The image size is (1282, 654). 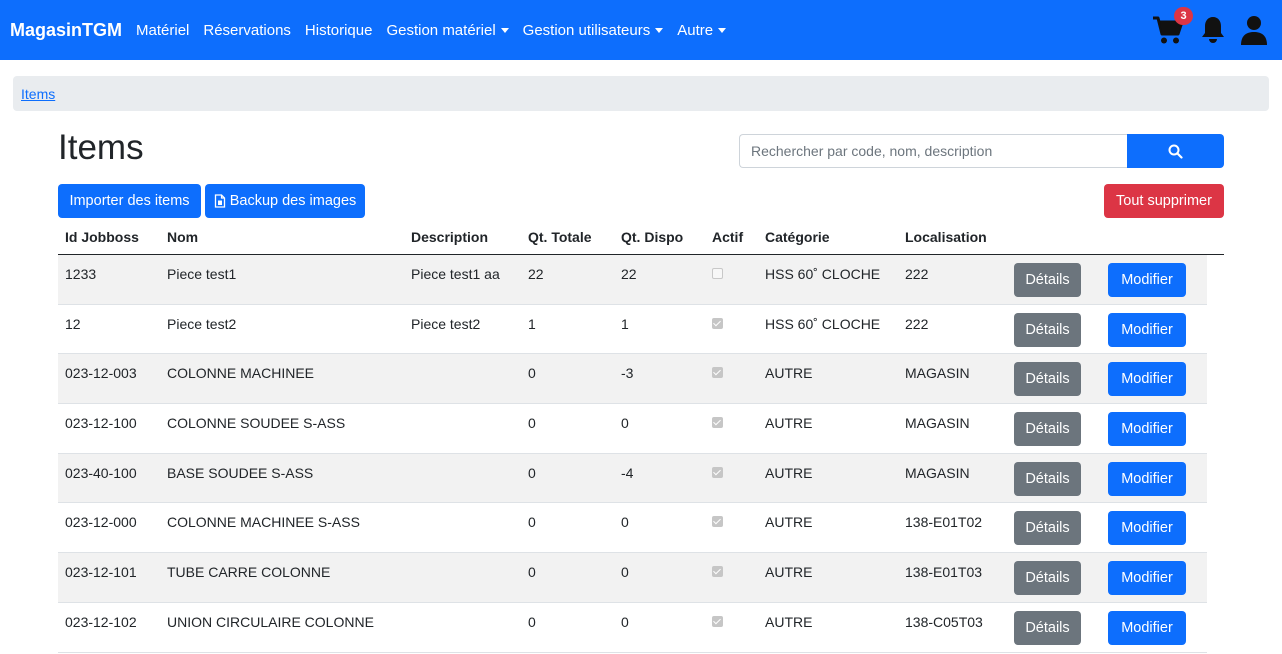 I want to click on nav-item-label: Matériel, so click(x=163, y=30).